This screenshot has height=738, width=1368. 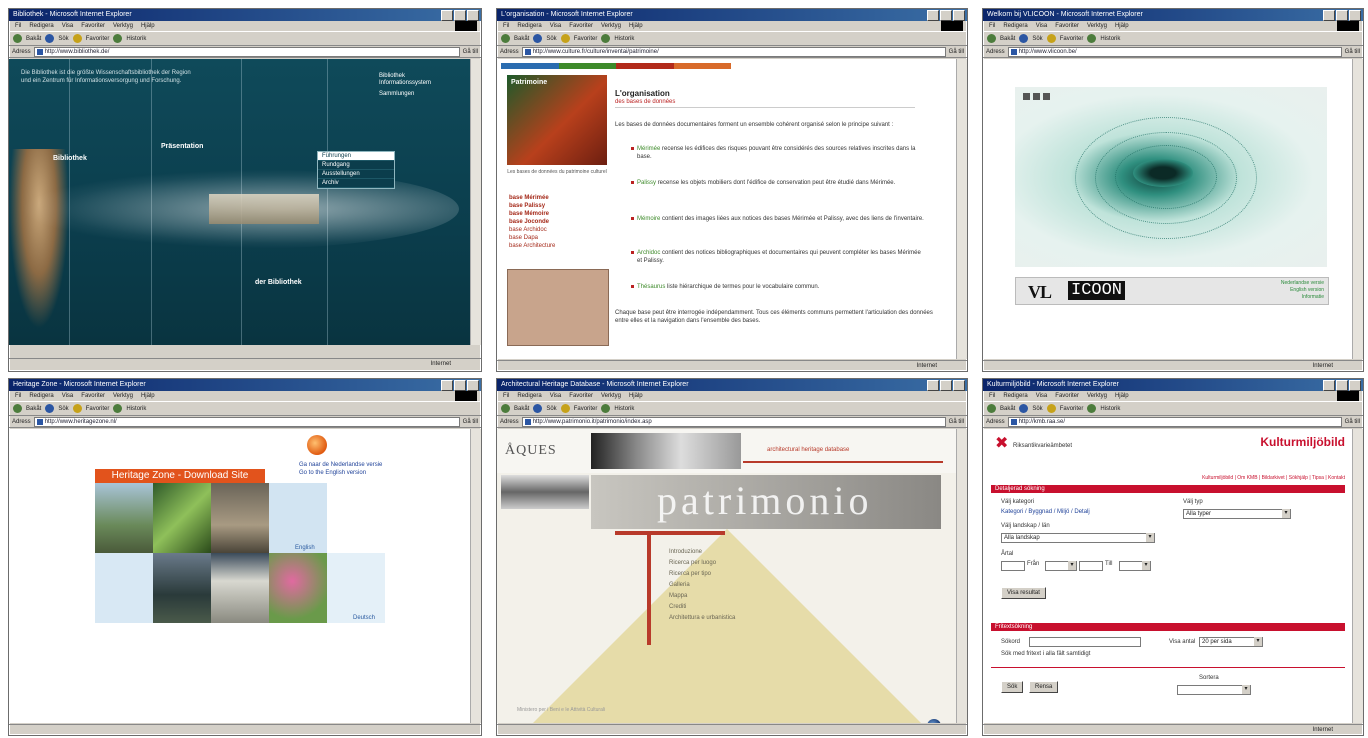 What do you see at coordinates (1026, 96) in the screenshot?
I see `stop-icon` at bounding box center [1026, 96].